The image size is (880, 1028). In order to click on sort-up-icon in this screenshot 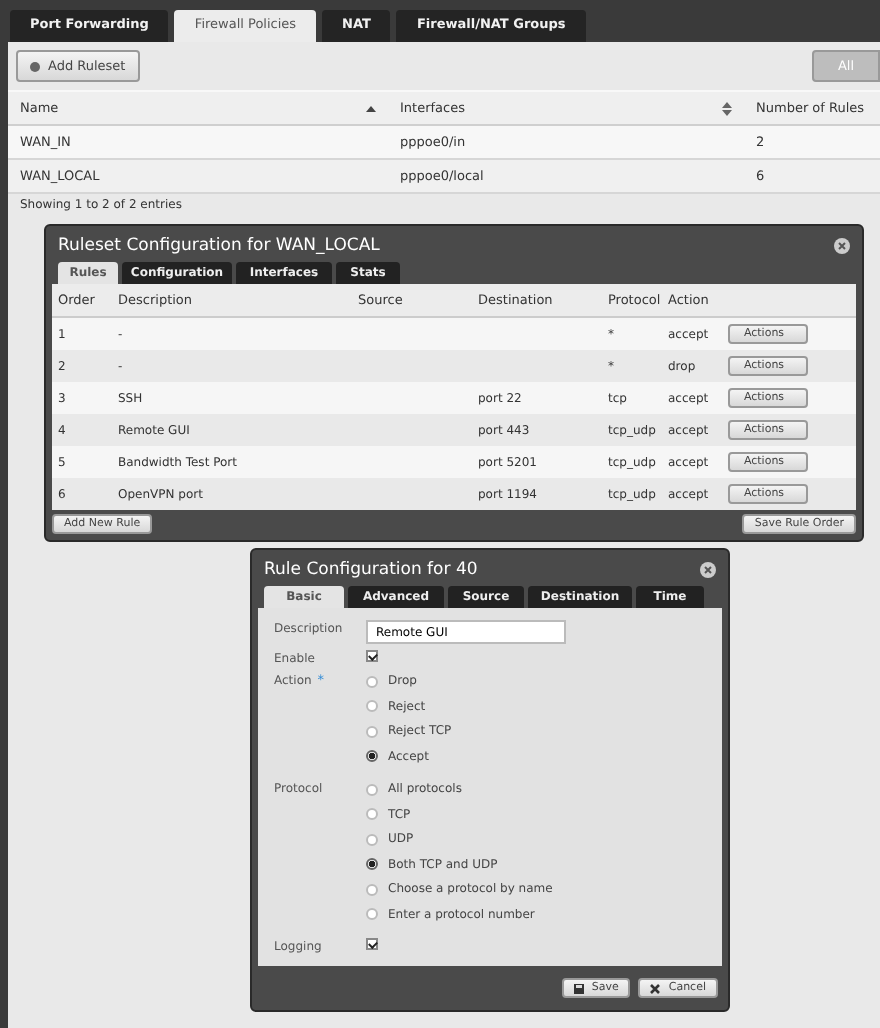, I will do `click(371, 108)`.